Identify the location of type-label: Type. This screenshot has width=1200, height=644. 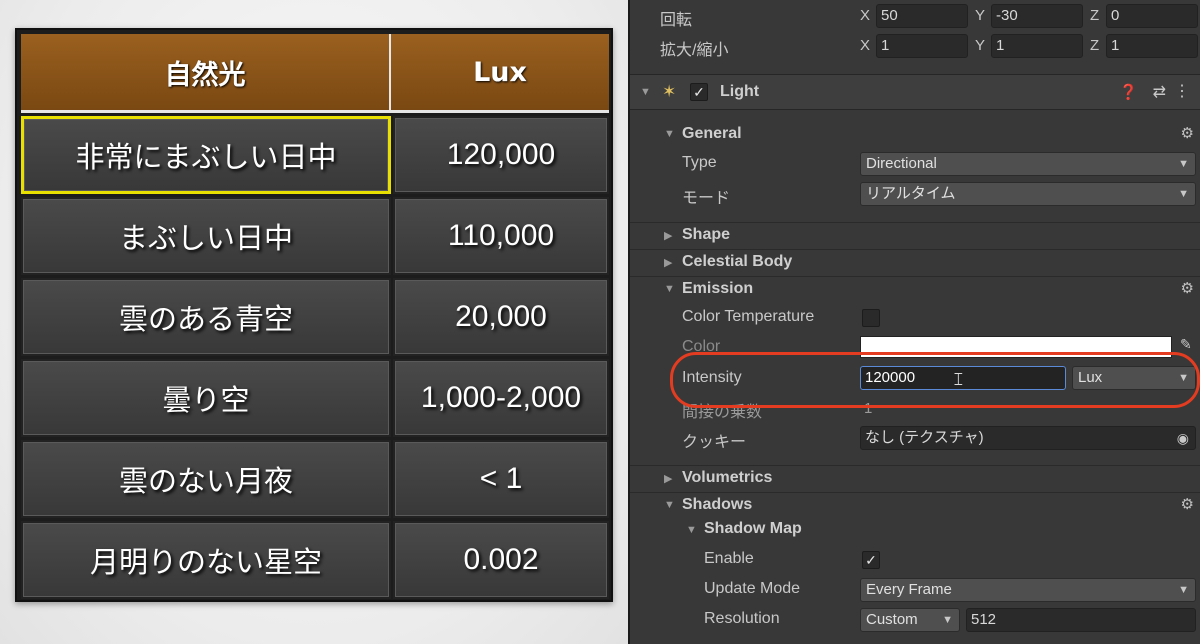
(699, 162).